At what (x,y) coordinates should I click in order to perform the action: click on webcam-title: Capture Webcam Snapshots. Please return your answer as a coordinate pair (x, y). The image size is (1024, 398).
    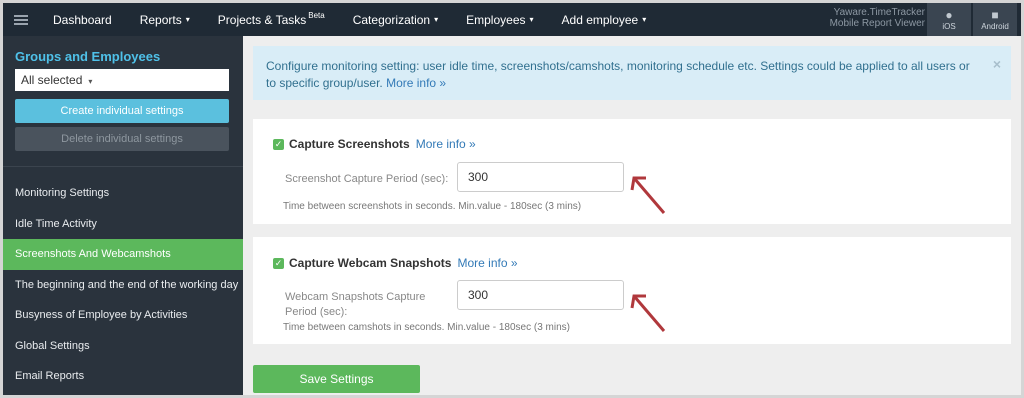
    Looking at the image, I should click on (370, 263).